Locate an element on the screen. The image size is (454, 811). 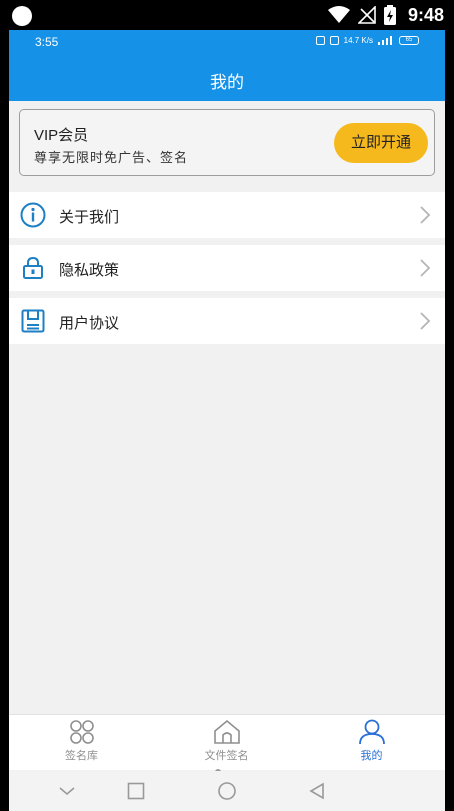
vip-title: VIP会员 is located at coordinates (61, 135).